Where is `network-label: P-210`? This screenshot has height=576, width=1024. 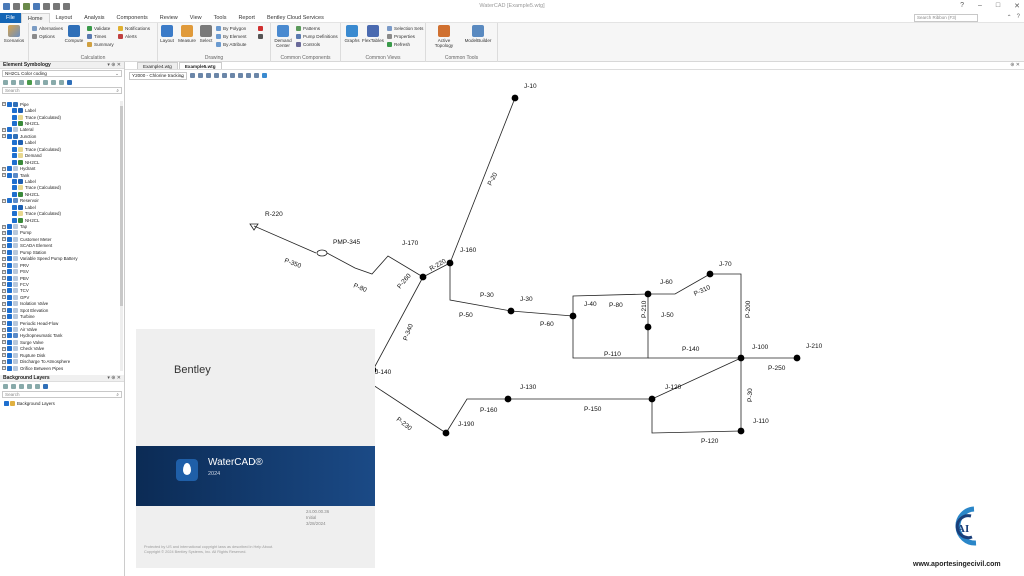
network-label: P-210 is located at coordinates (644, 309).